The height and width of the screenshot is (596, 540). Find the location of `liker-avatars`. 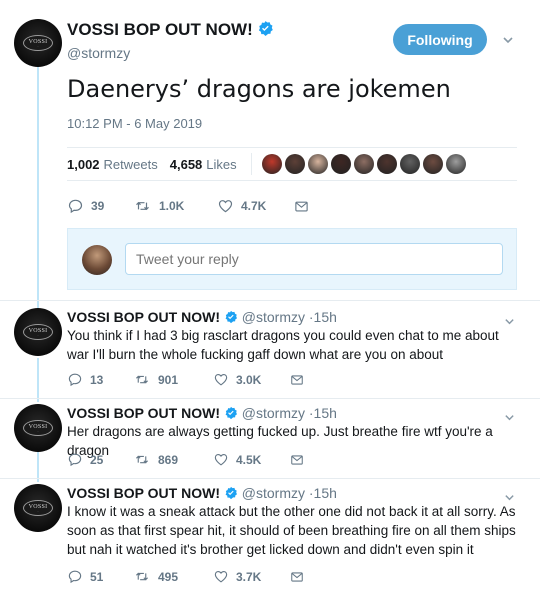

liker-avatars is located at coordinates (365, 164).